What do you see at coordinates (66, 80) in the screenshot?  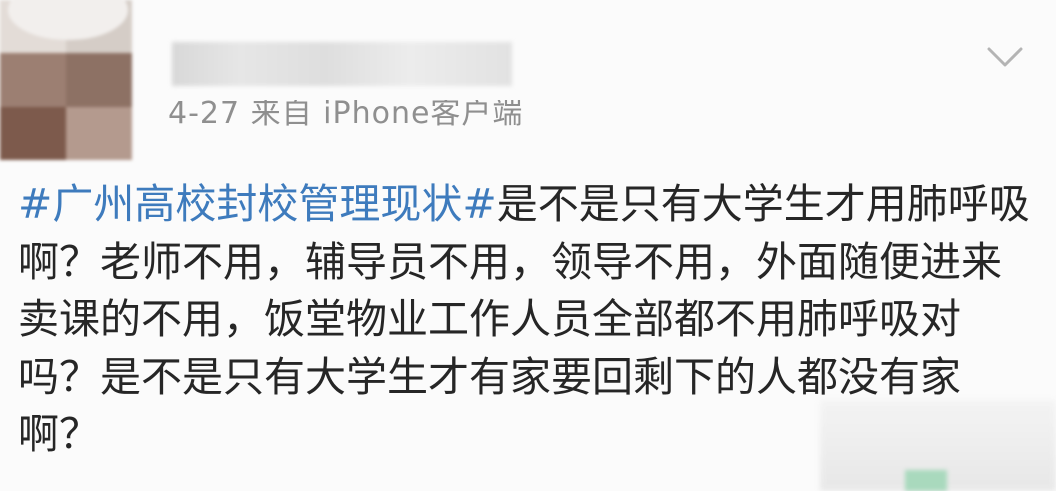 I see `avatar` at bounding box center [66, 80].